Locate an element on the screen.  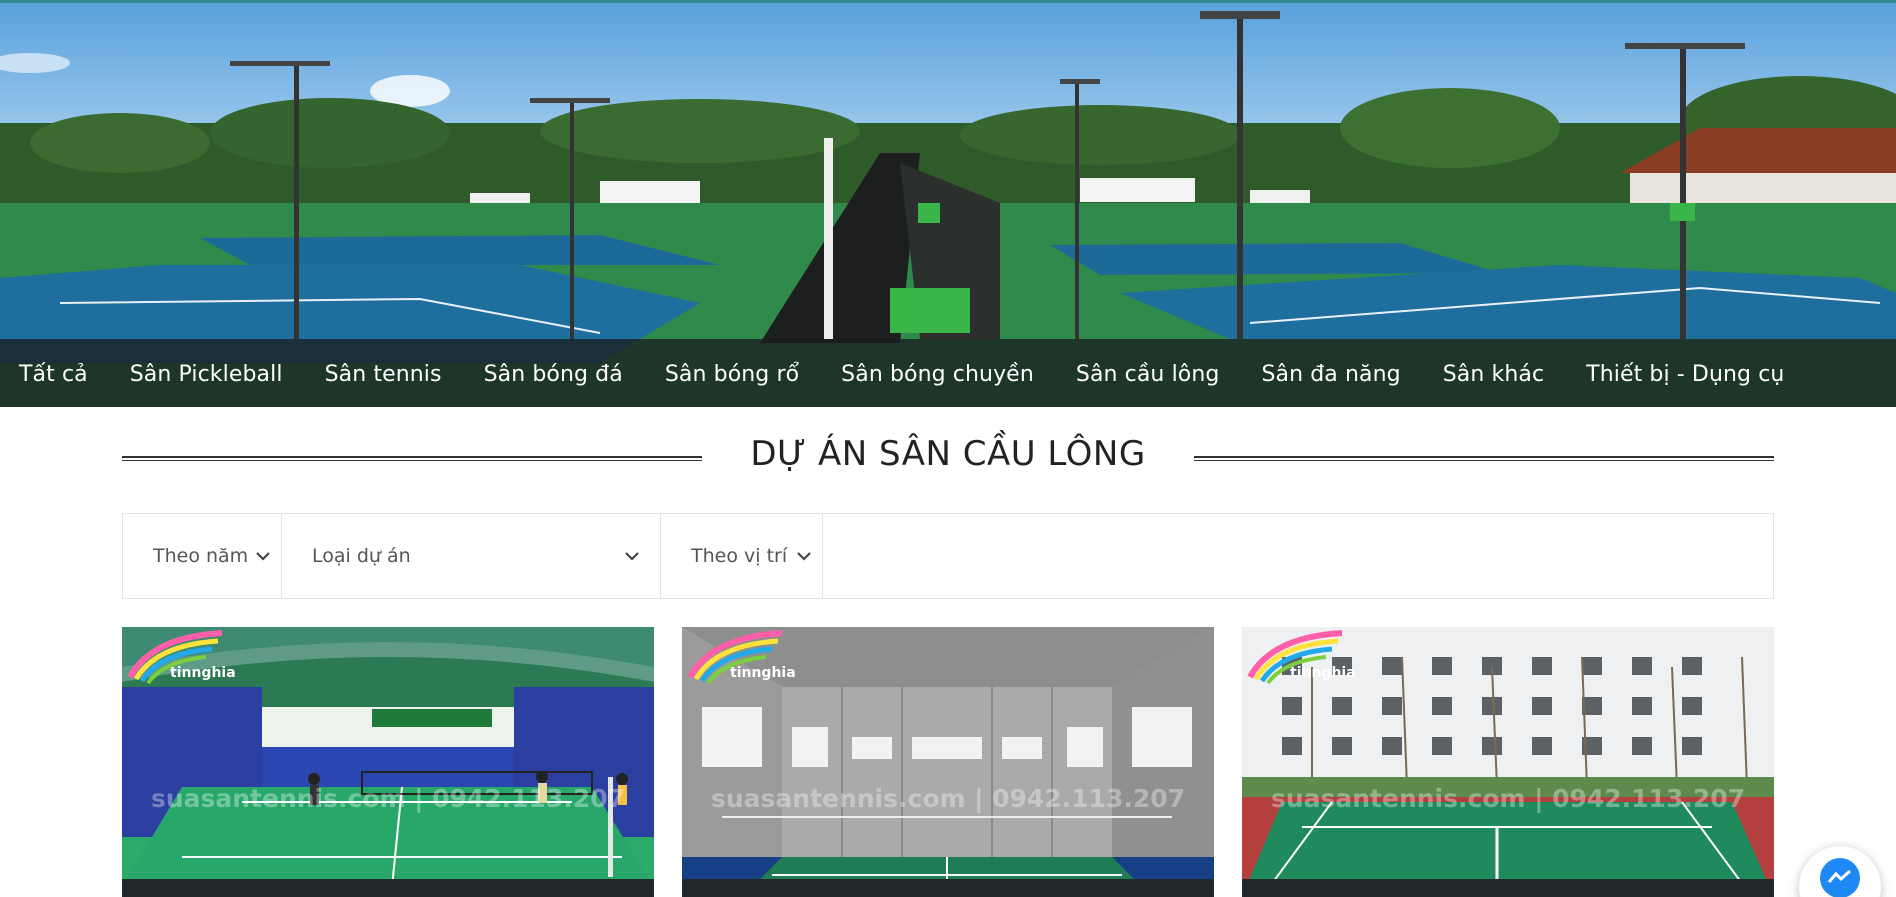
section-header: DỰ ÁN SÂN CẦU LÔNG is located at coordinates (948, 458).